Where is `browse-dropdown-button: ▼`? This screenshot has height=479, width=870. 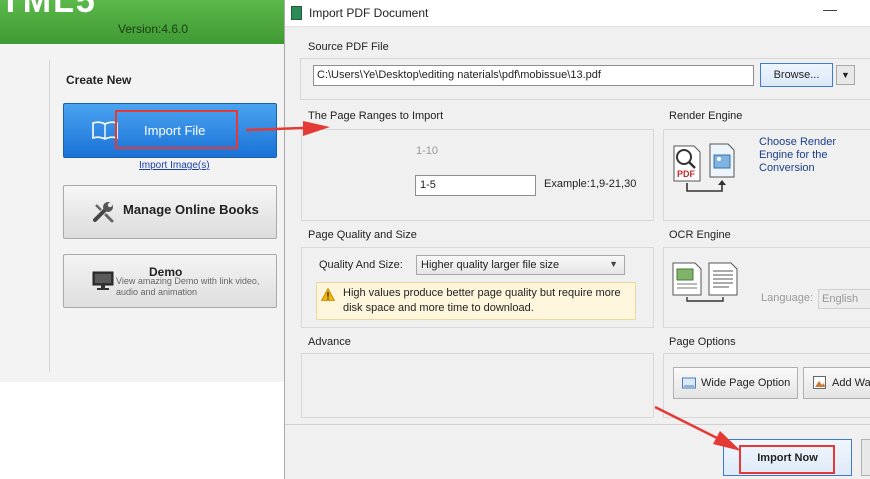
browse-dropdown-button: ▼ is located at coordinates (845, 75).